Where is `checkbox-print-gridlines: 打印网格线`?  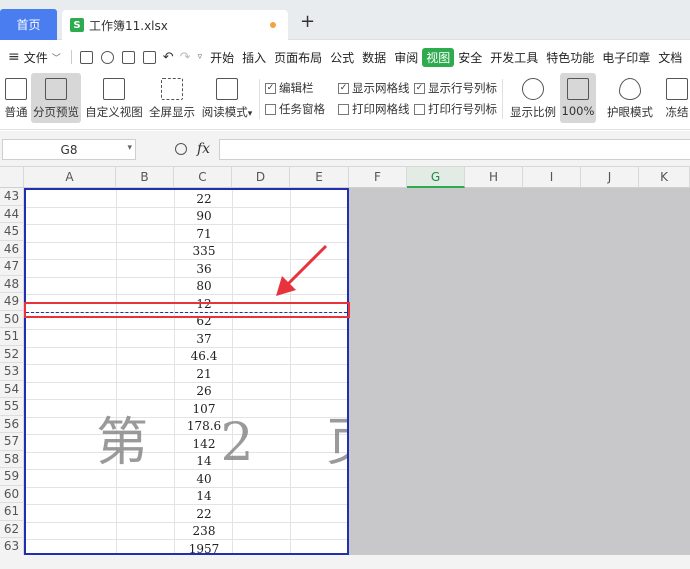 checkbox-print-gridlines: 打印网格线 is located at coordinates (374, 109).